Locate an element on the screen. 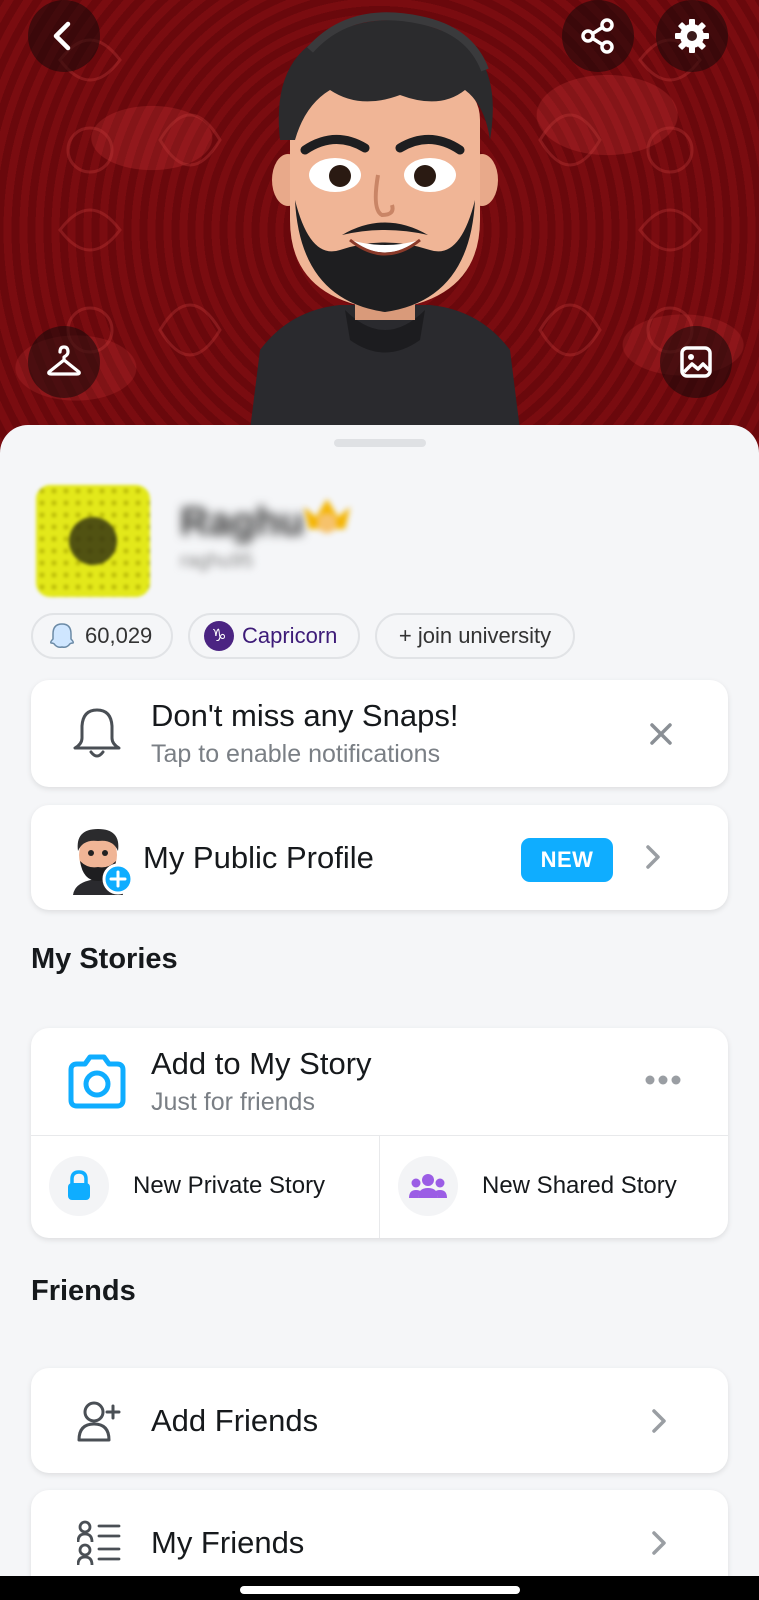 The image size is (759, 1600). camera-icon is located at coordinates (97, 1081).